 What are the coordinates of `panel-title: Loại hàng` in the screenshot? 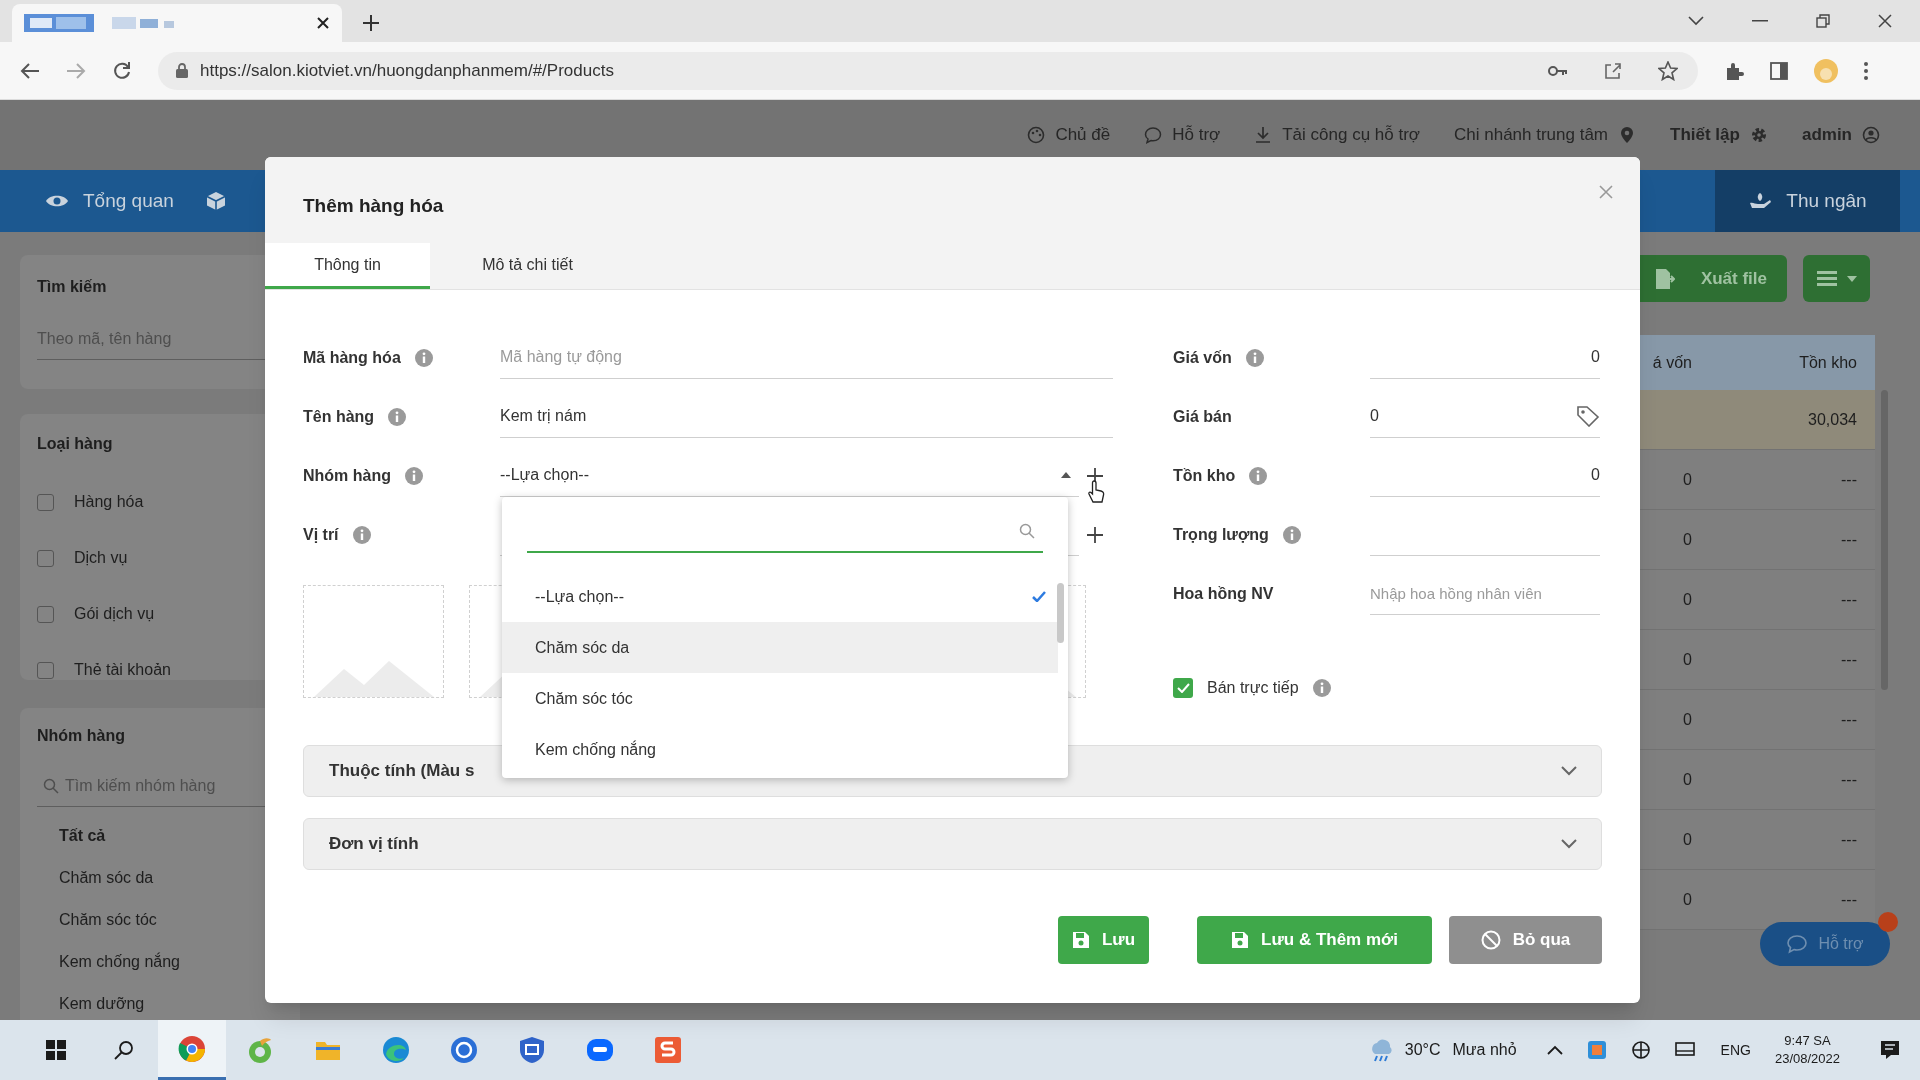 It's located at (75, 444).